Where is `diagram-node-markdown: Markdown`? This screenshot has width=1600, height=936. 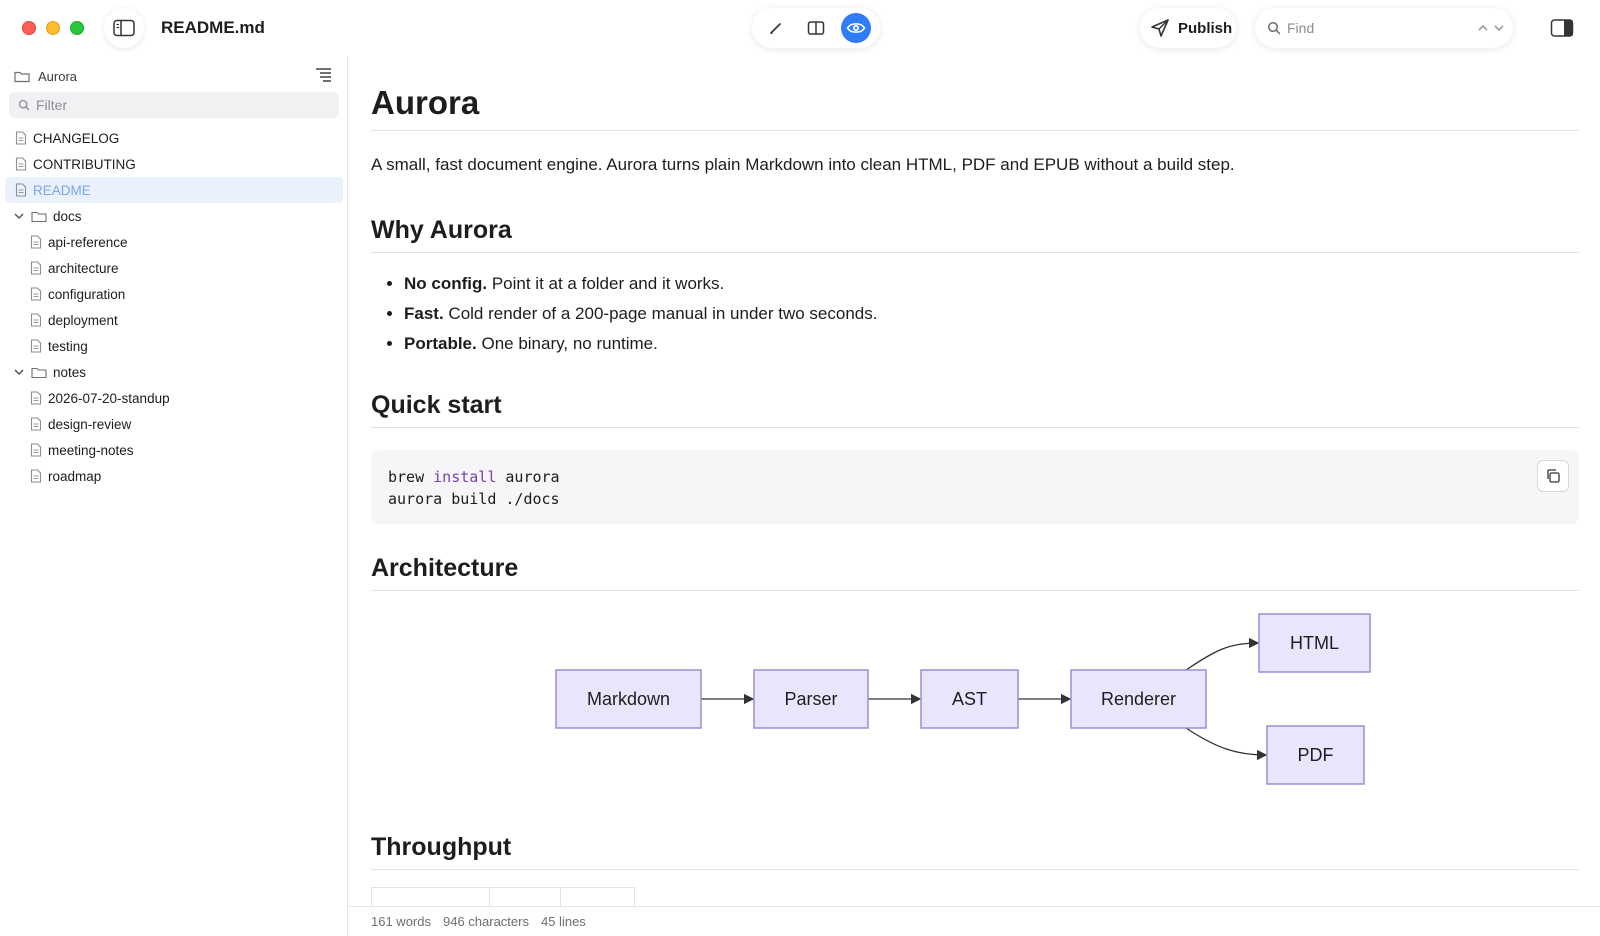
diagram-node-markdown: Markdown is located at coordinates (628, 699).